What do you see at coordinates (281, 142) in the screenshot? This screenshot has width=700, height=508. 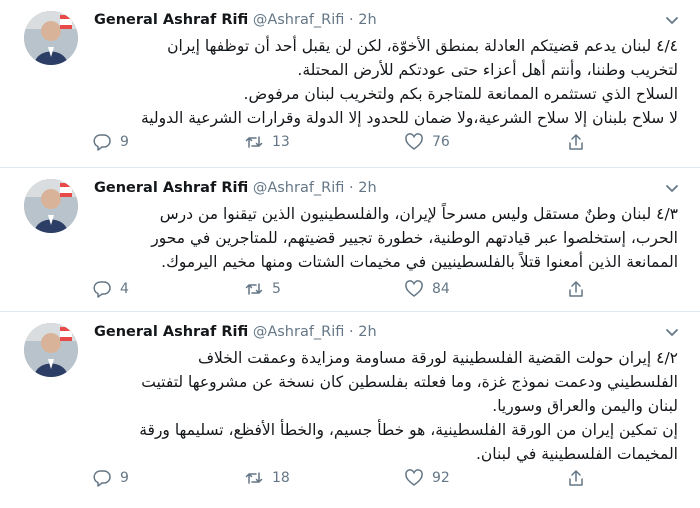 I see `retweet-count: 13` at bounding box center [281, 142].